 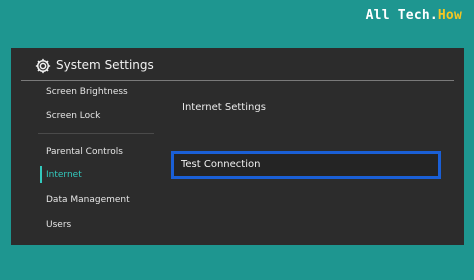 I want to click on sidebar-divider, so click(x=96, y=133).